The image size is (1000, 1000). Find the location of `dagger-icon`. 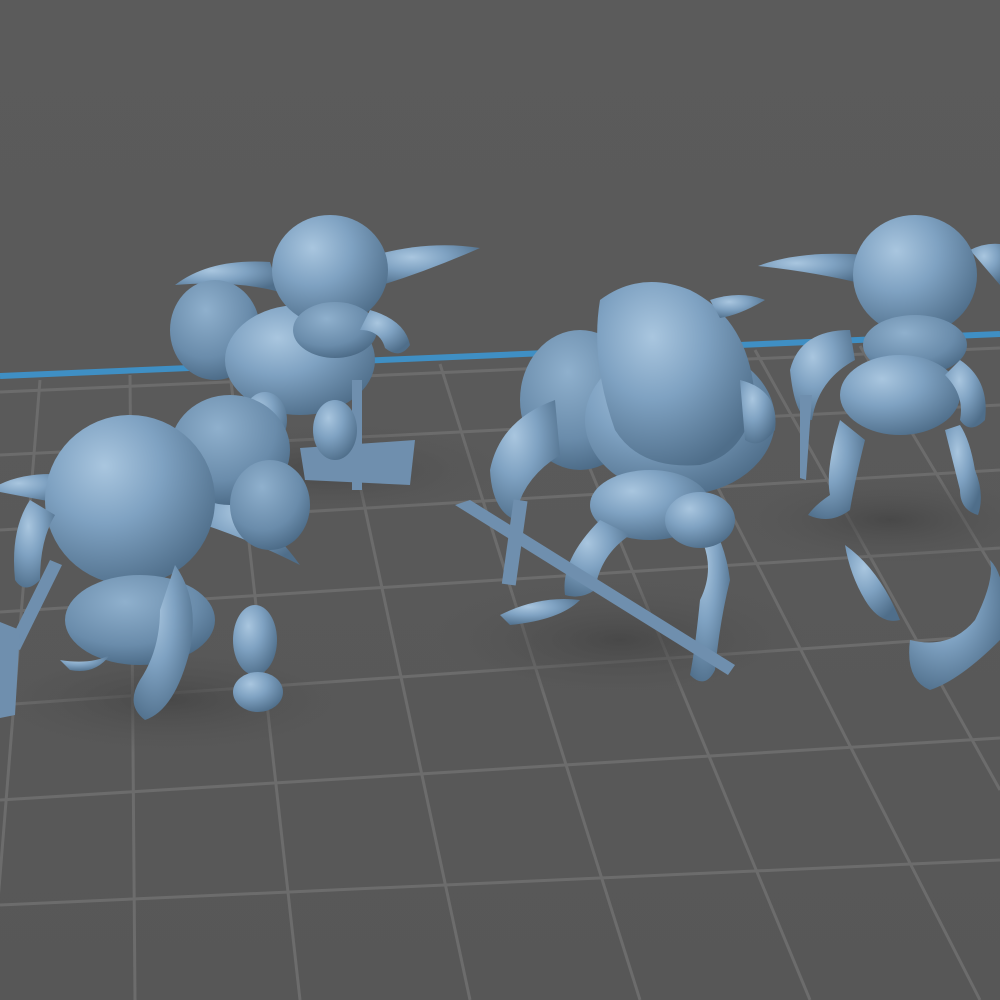

dagger-icon is located at coordinates (806, 437).